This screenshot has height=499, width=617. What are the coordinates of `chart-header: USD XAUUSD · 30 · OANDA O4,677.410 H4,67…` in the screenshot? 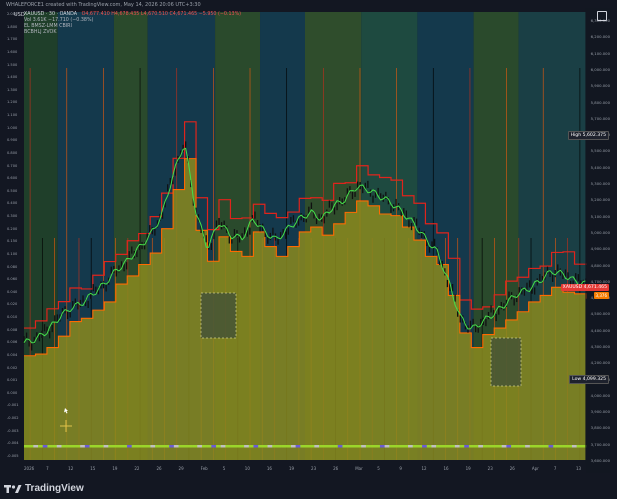 It's located at (290, 25).